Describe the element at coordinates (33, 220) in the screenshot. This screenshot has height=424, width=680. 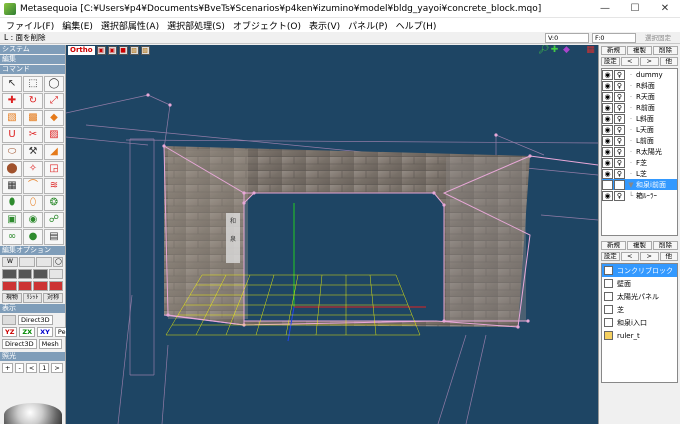
I see `primitive-tool-button: ◉` at that location.